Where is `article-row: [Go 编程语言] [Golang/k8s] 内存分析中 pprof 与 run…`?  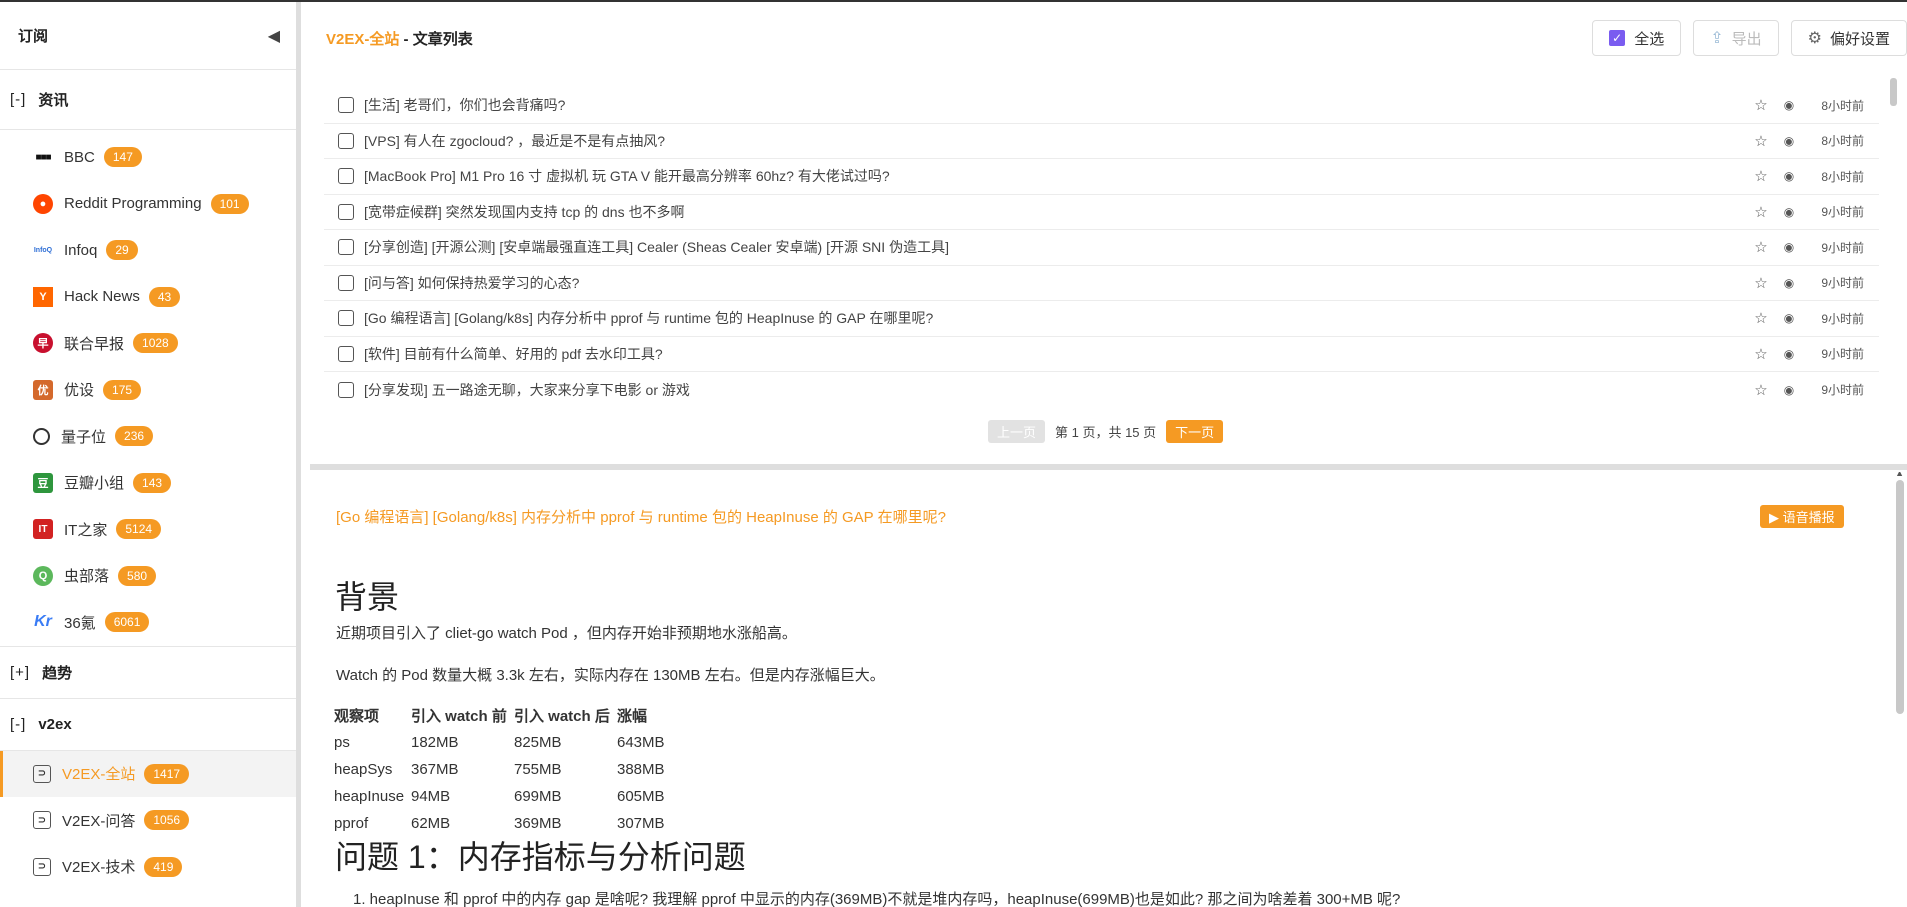 article-row: [Go 编程语言] [Golang/k8s] 内存分析中 pprof 与 run… is located at coordinates (1101, 319).